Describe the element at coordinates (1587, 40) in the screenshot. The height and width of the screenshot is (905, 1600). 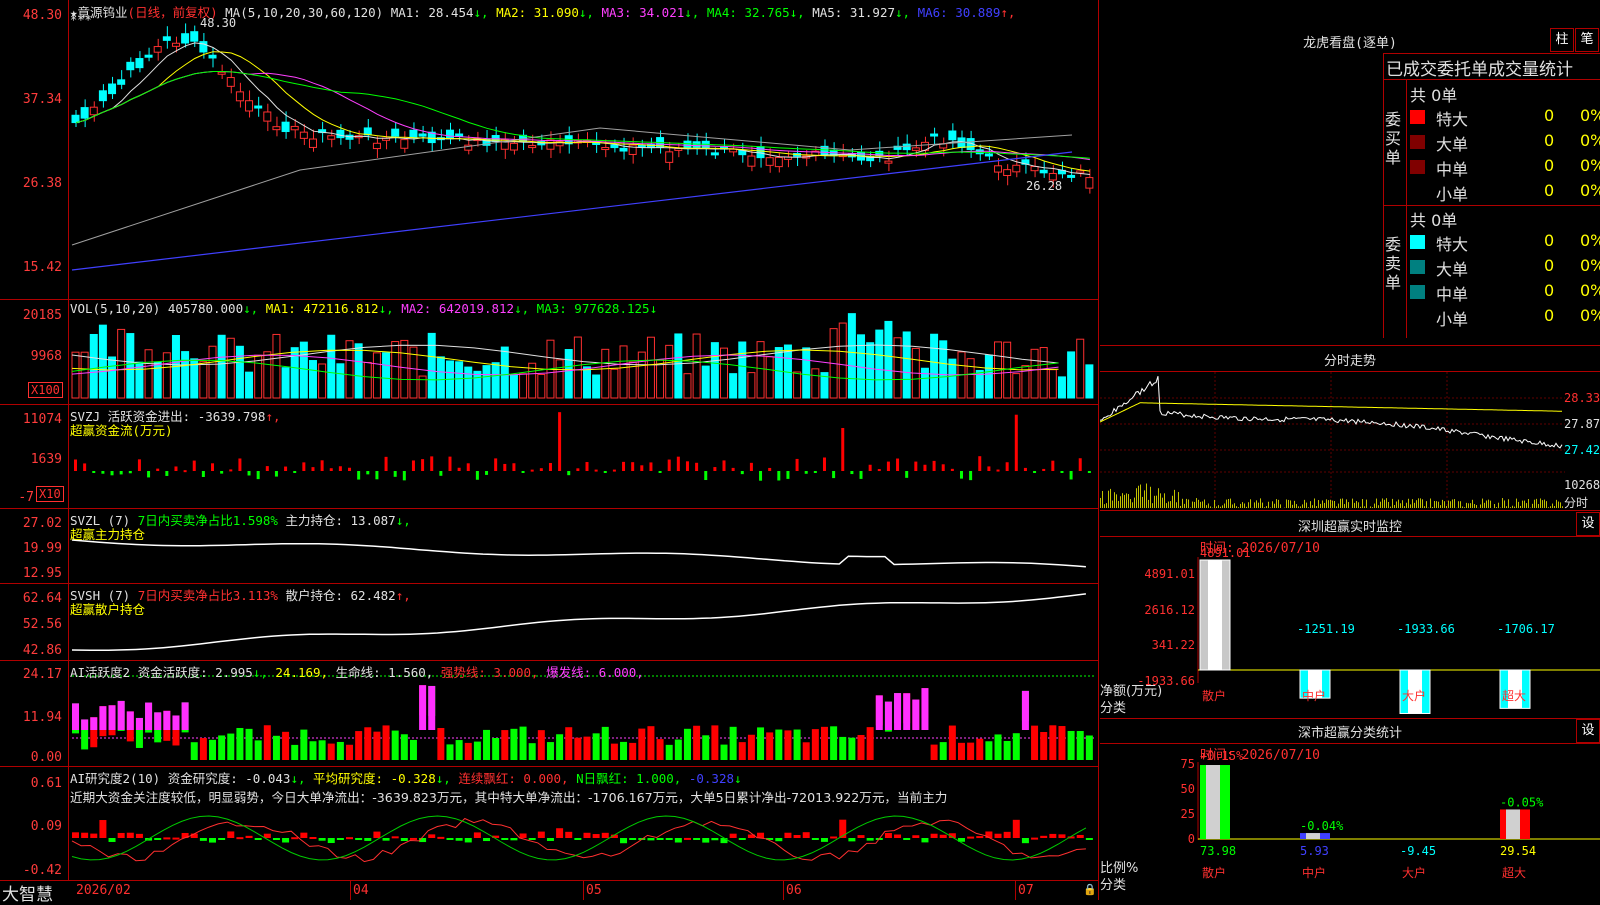
I see `tick-mode-button: 笔` at that location.